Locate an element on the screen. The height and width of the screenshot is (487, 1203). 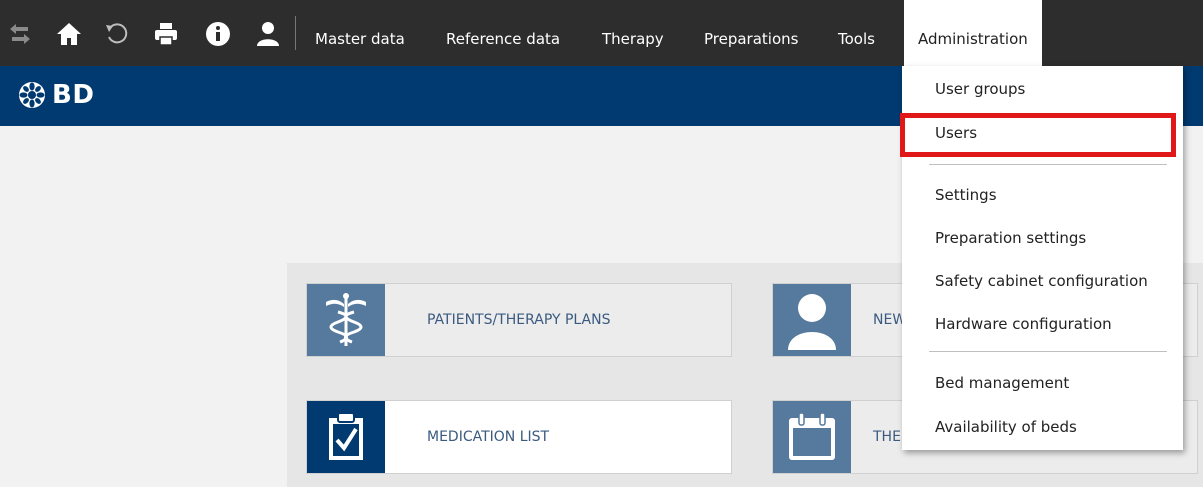
menu-administration: Administration is located at coordinates (973, 33).